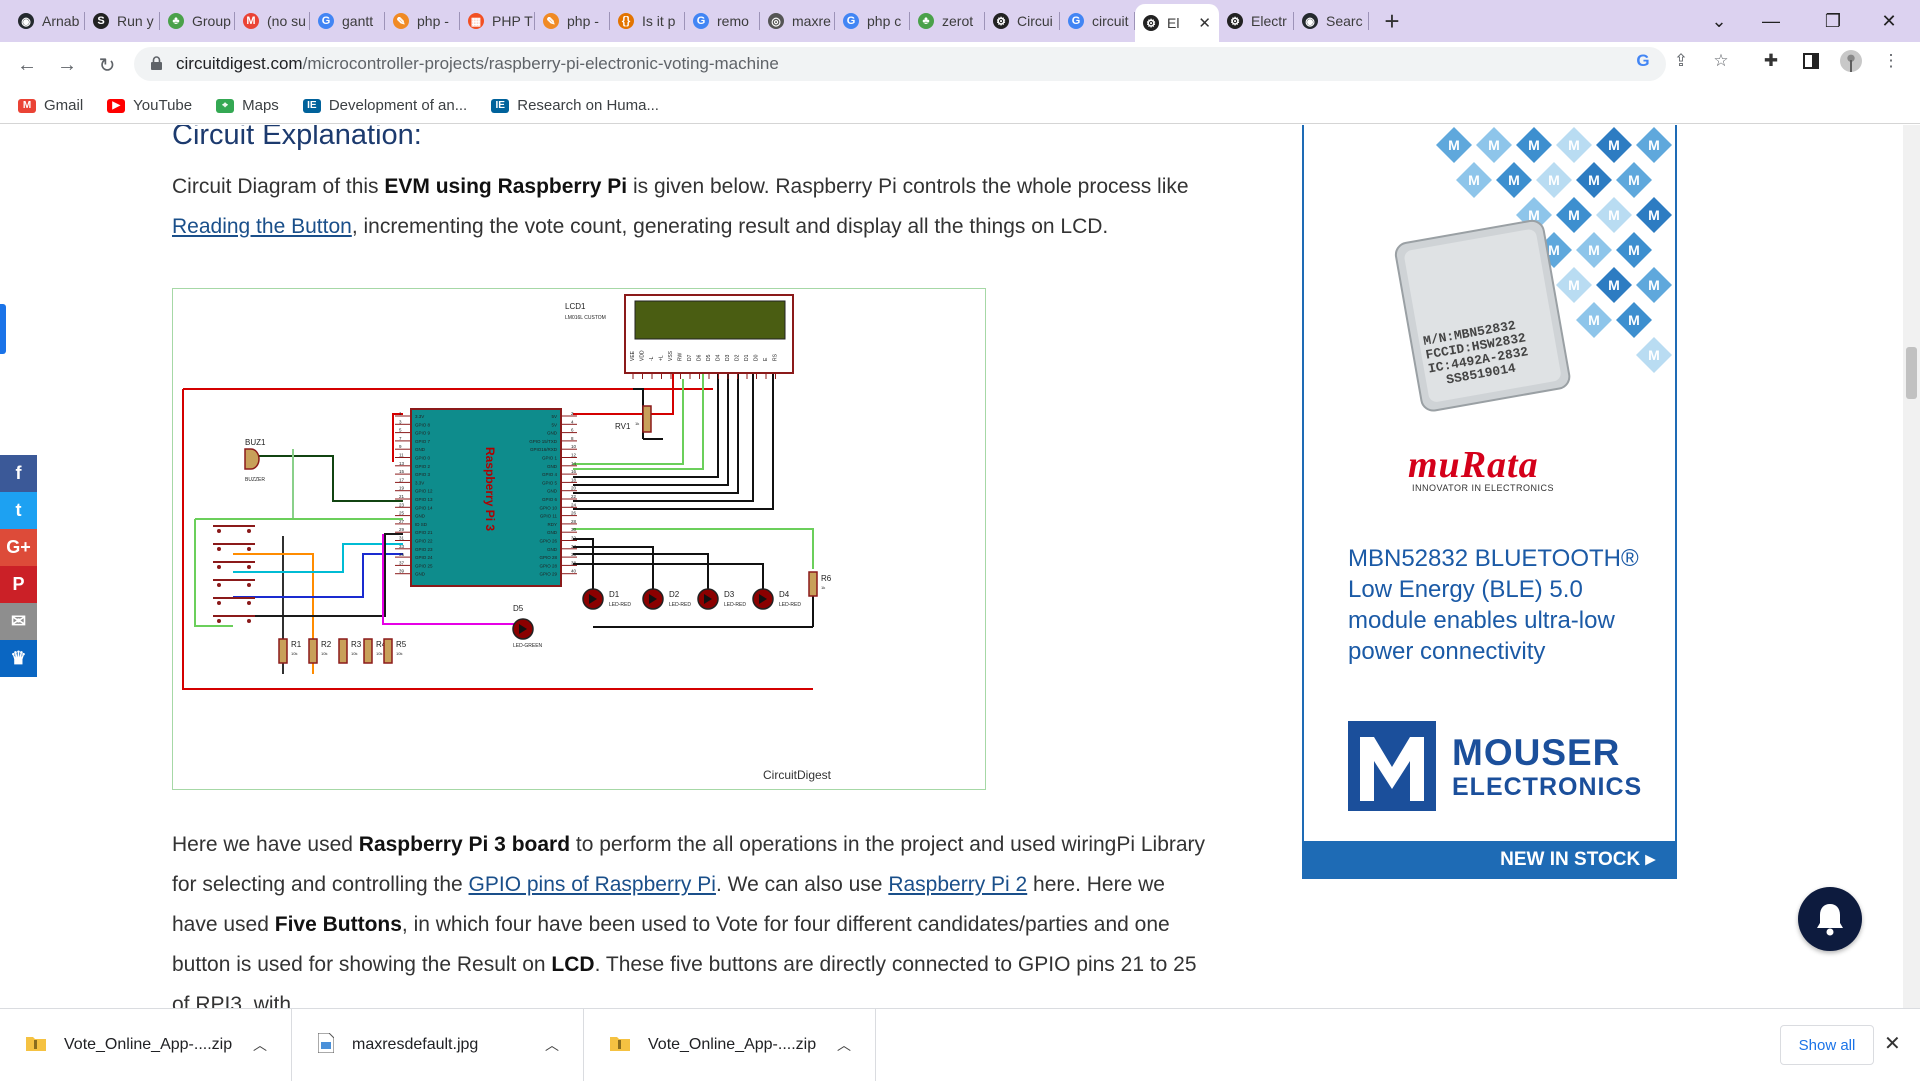  What do you see at coordinates (1097, 21) in the screenshot?
I see `tab: Gcircuit` at bounding box center [1097, 21].